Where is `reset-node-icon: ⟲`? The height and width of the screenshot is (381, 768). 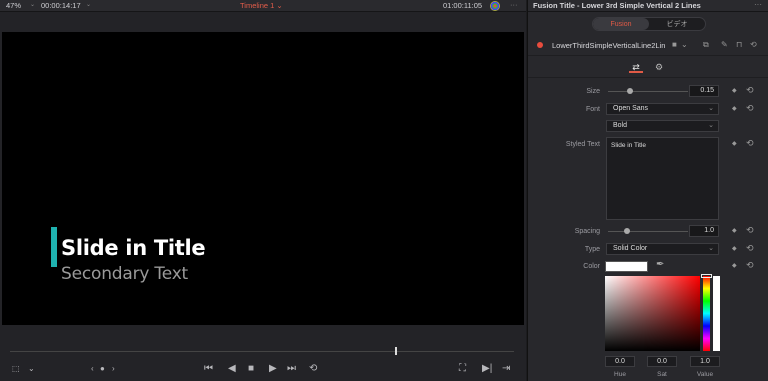 reset-node-icon: ⟲ is located at coordinates (753, 44).